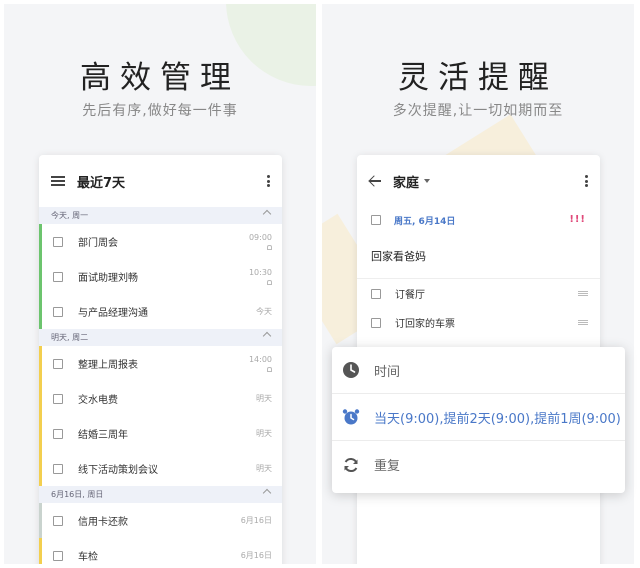 This screenshot has width=640, height=568. What do you see at coordinates (101, 183) in the screenshot?
I see `page-title: 最近7天` at bounding box center [101, 183].